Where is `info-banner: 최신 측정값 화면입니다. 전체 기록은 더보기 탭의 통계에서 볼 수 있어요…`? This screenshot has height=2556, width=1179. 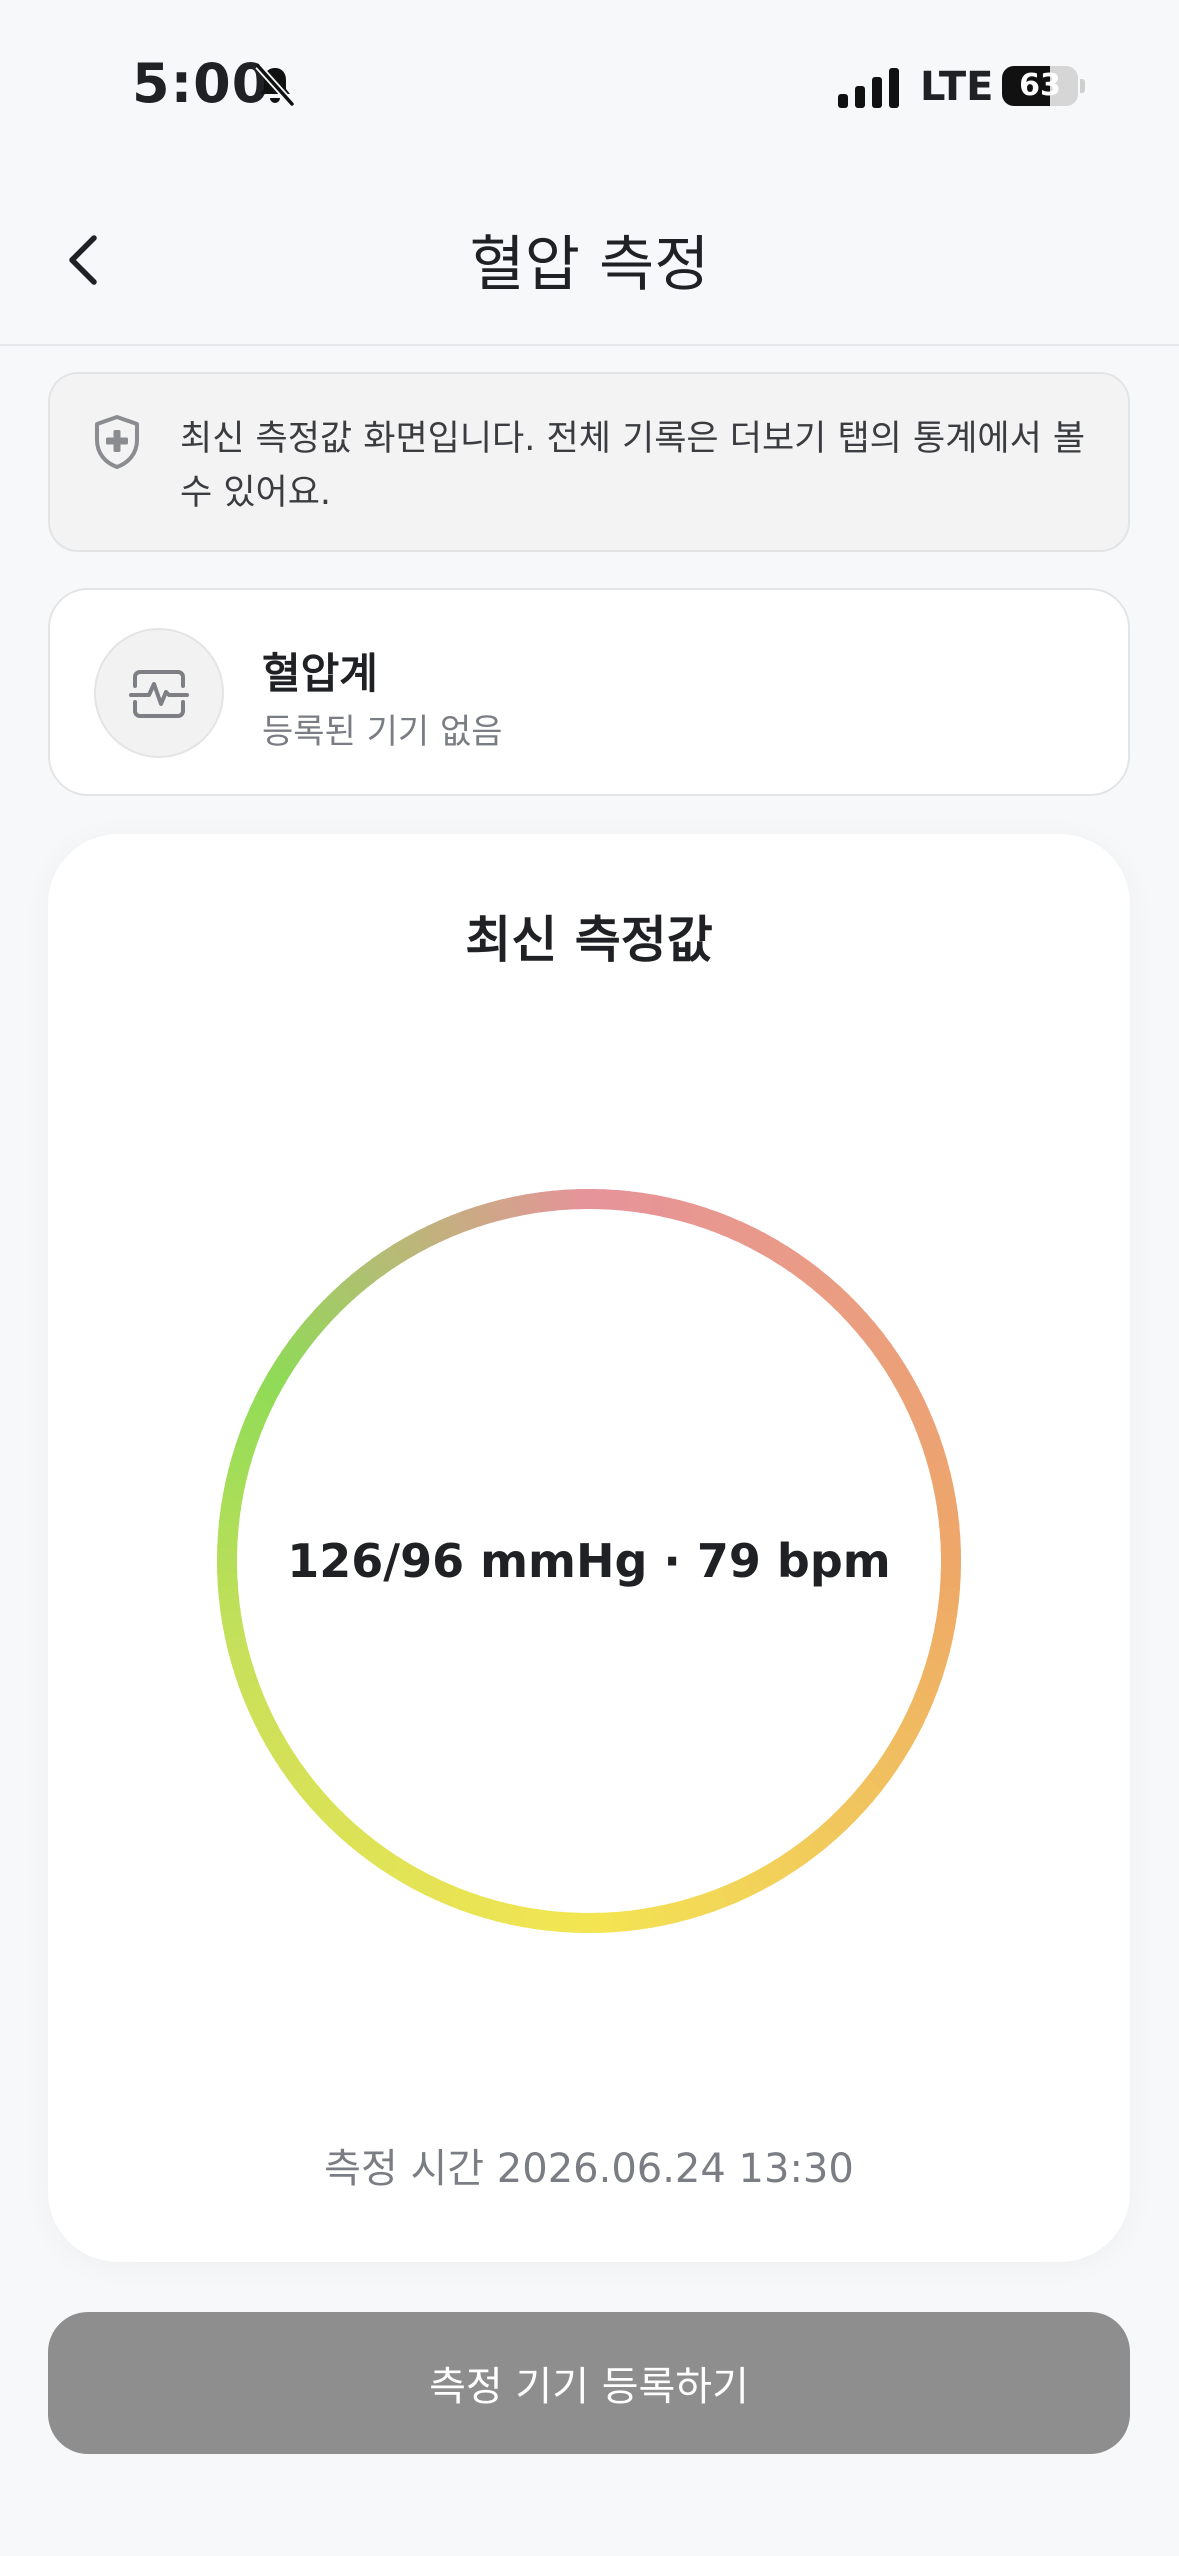 info-banner: 최신 측정값 화면입니다. 전체 기록은 더보기 탭의 통계에서 볼 수 있어요… is located at coordinates (589, 462).